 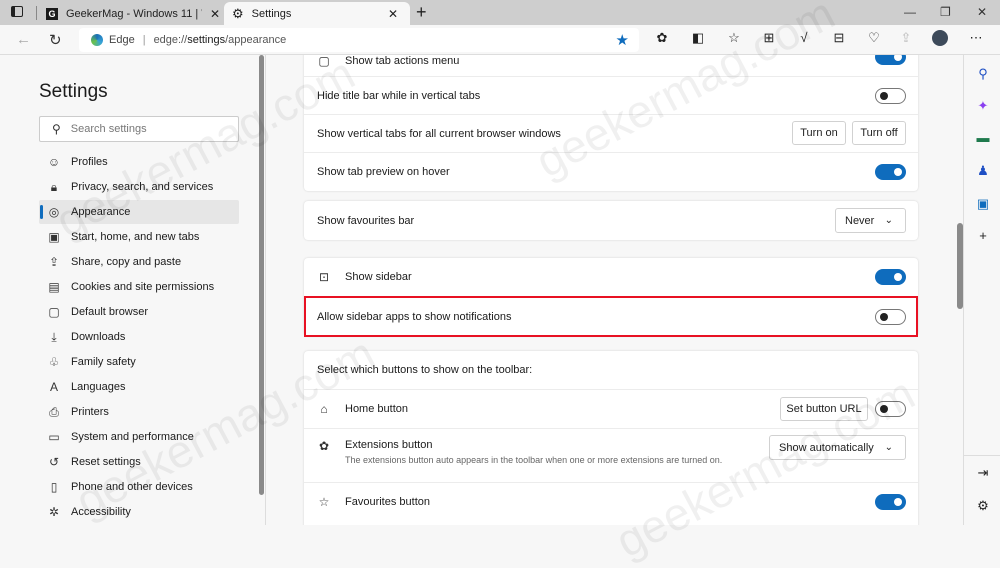 I want to click on hide-sidebar-icon: ⇥, so click(x=983, y=473).